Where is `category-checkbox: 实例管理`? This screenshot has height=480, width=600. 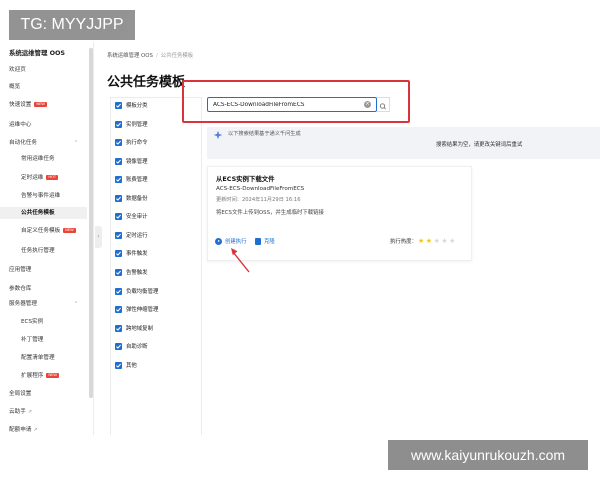 category-checkbox: 实例管理 is located at coordinates (131, 125).